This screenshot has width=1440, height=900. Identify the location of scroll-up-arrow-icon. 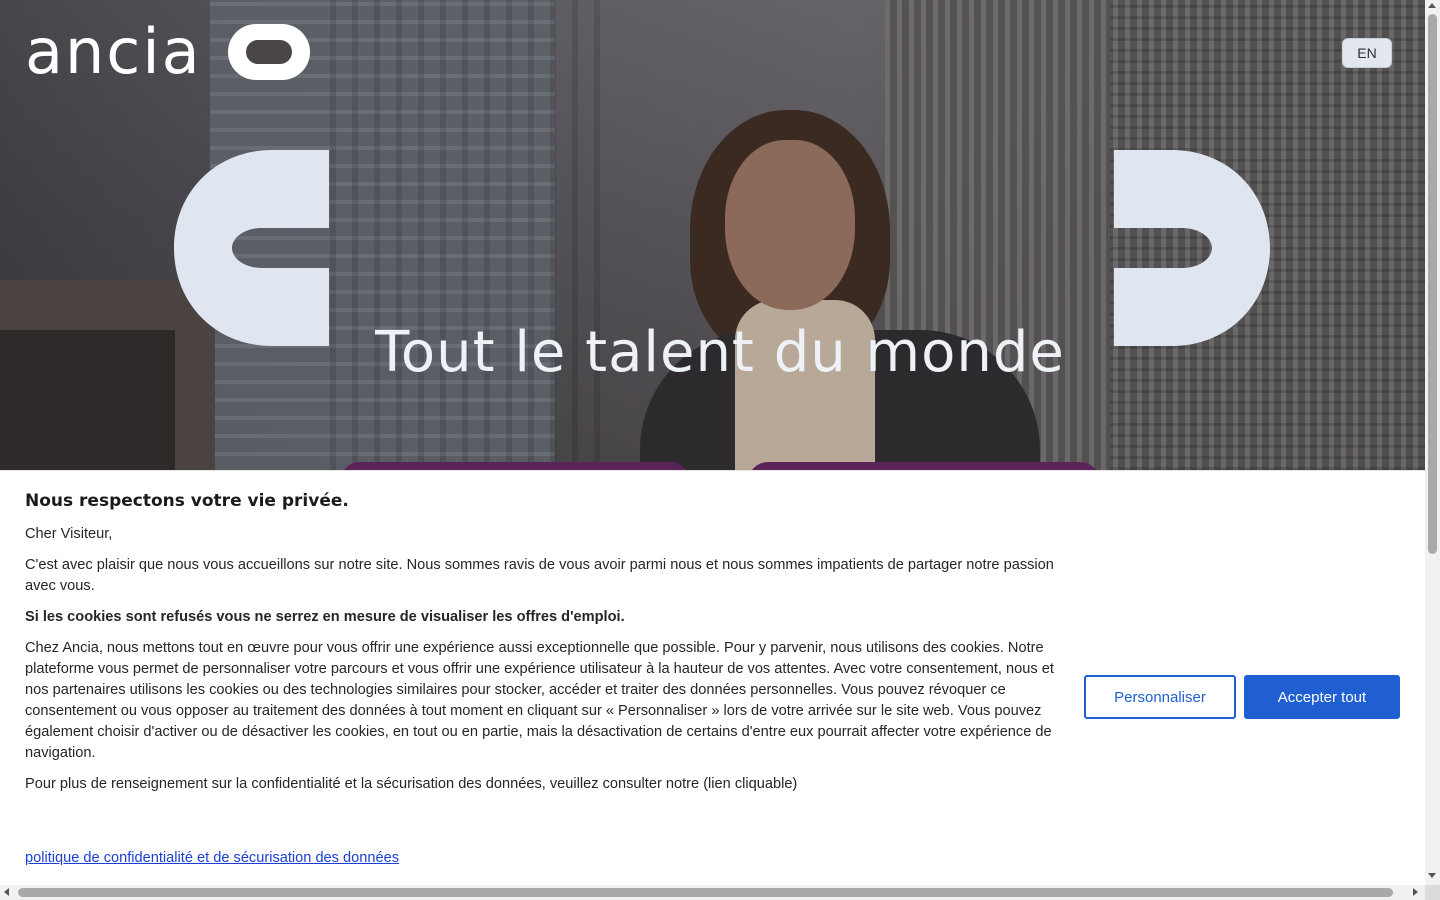
(1432, 5).